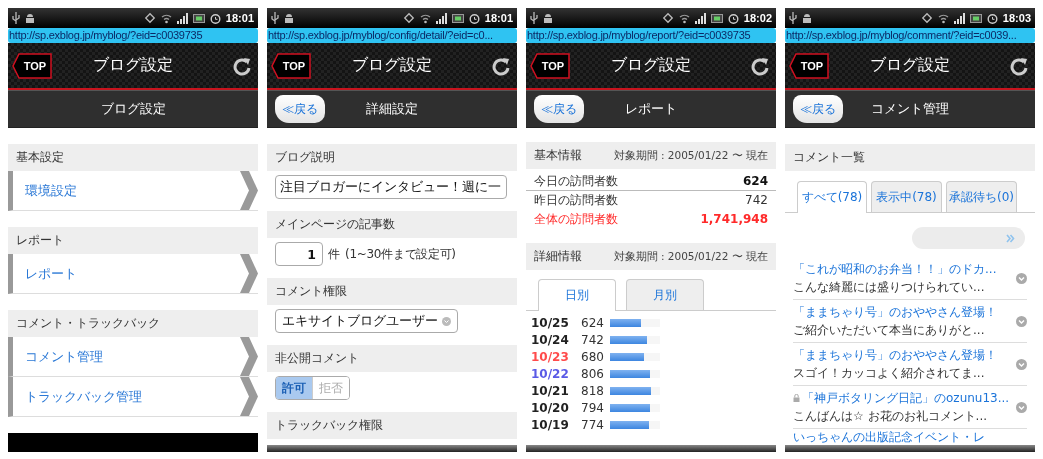 The width and height of the screenshot is (1043, 459). What do you see at coordinates (133, 397) in the screenshot?
I see `menu-item: トラックバック管理` at bounding box center [133, 397].